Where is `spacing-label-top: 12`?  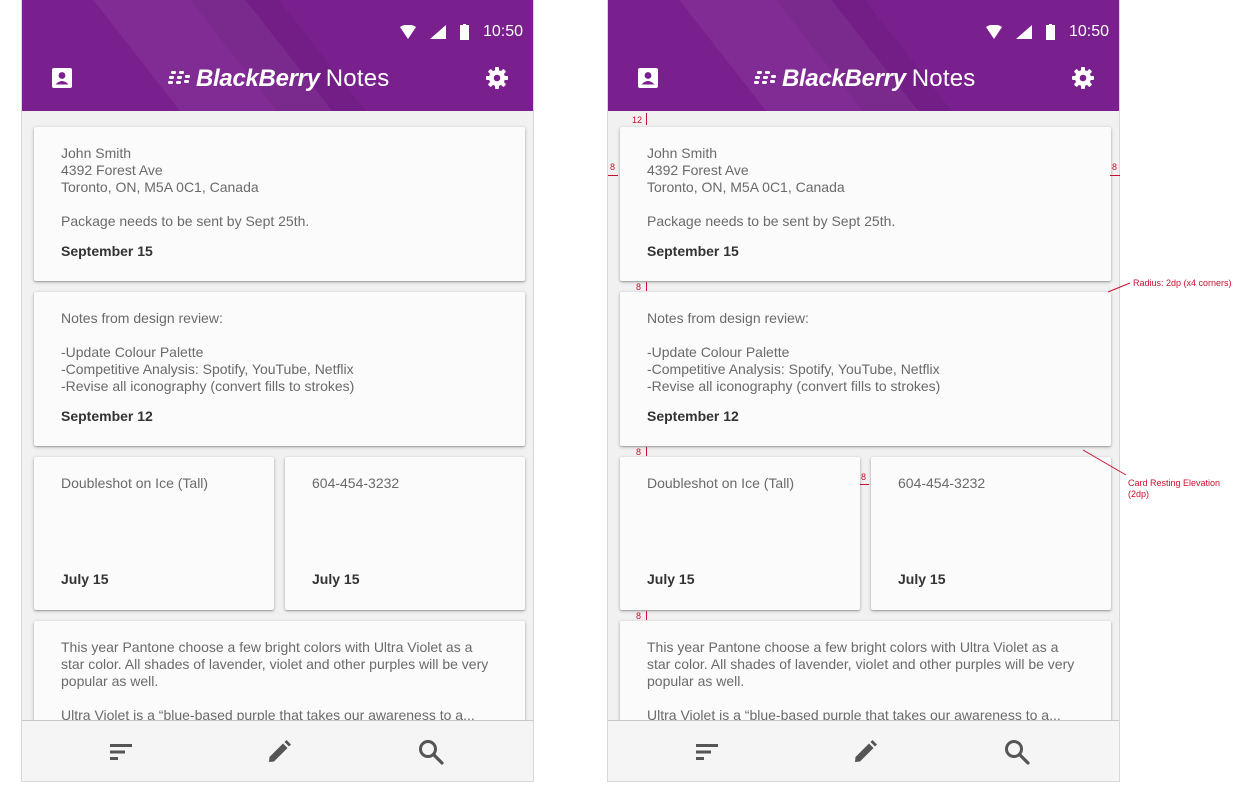 spacing-label-top: 12 is located at coordinates (637, 120).